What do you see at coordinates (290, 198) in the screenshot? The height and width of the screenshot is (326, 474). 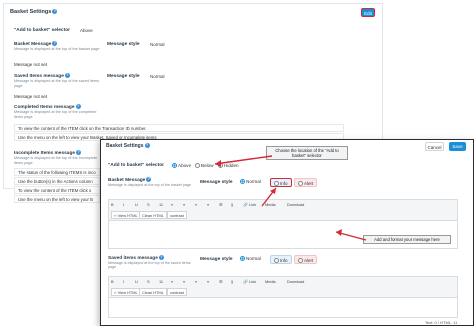 I see `annotation-arrows` at bounding box center [290, 198].